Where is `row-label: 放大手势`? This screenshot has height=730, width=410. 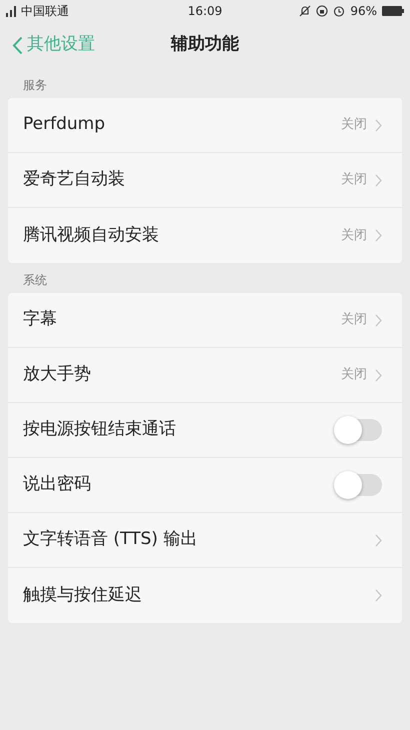
row-label: 放大手势 is located at coordinates (57, 374).